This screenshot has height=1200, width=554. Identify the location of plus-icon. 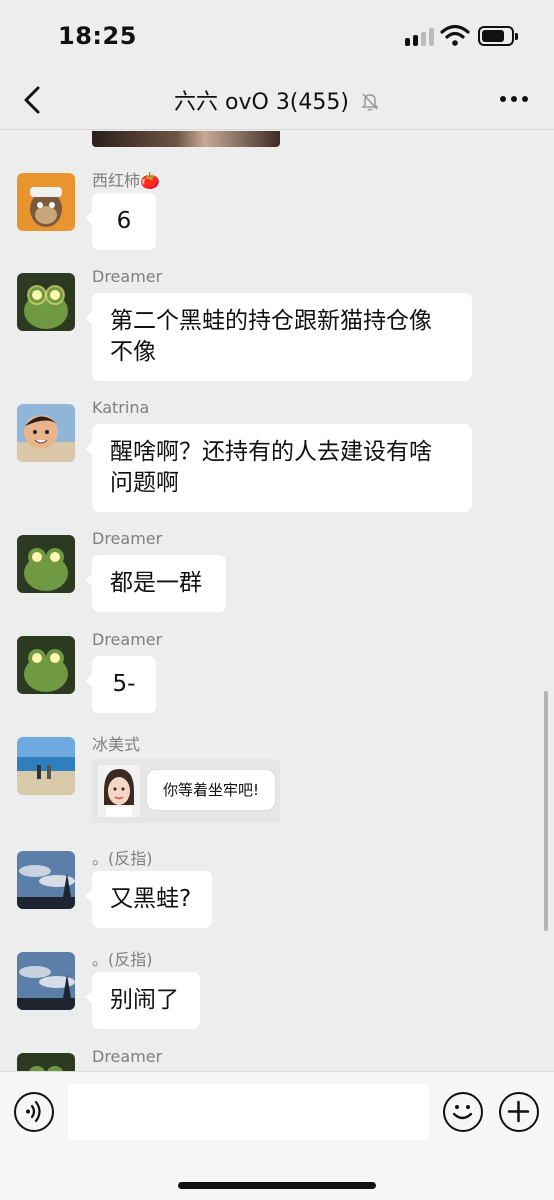
(518, 1111).